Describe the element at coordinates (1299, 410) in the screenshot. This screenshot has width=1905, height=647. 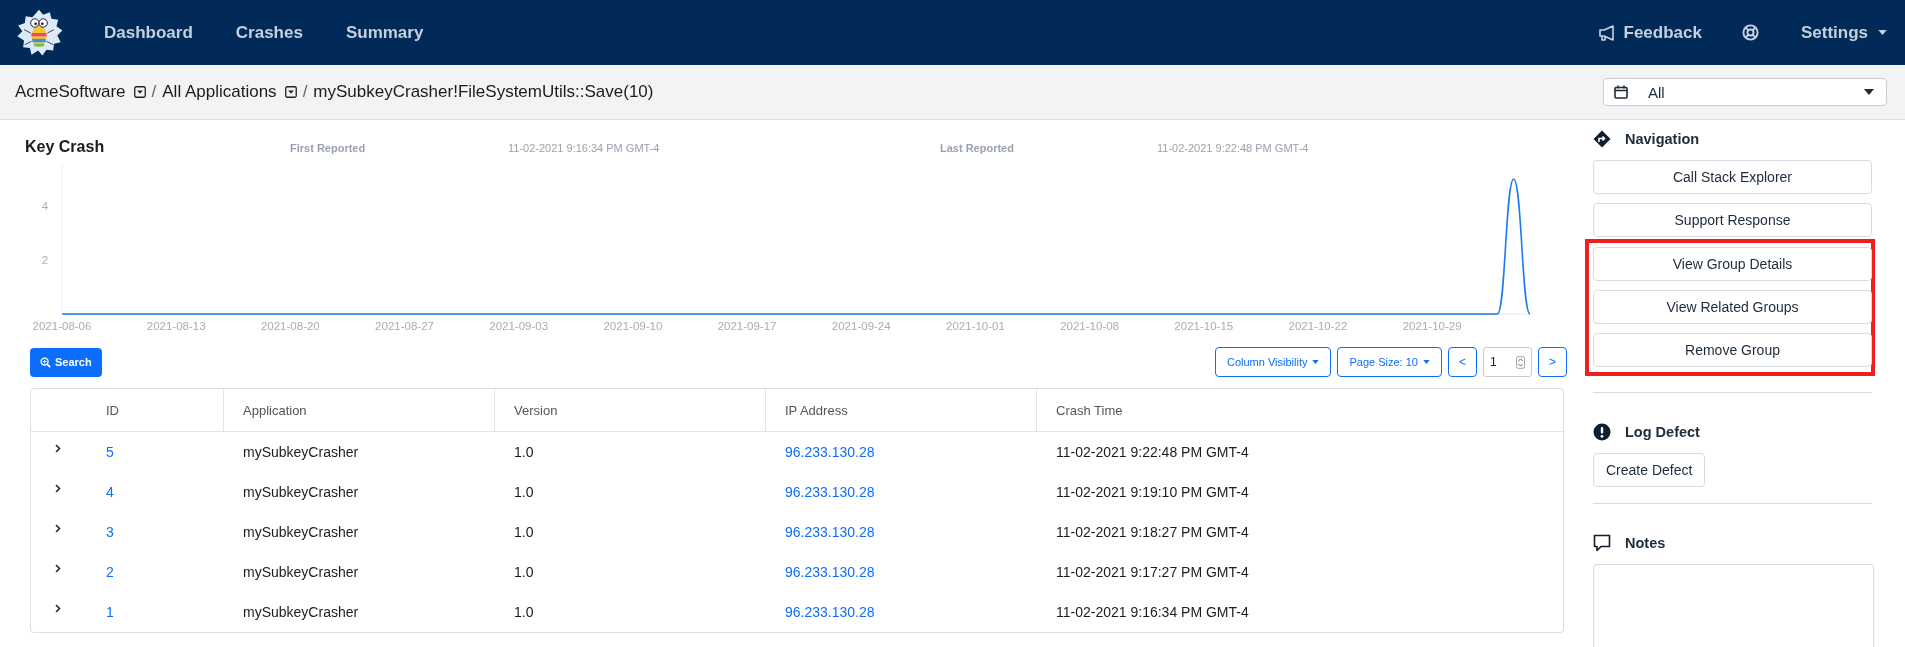
I see `column-header: Crash Time` at that location.